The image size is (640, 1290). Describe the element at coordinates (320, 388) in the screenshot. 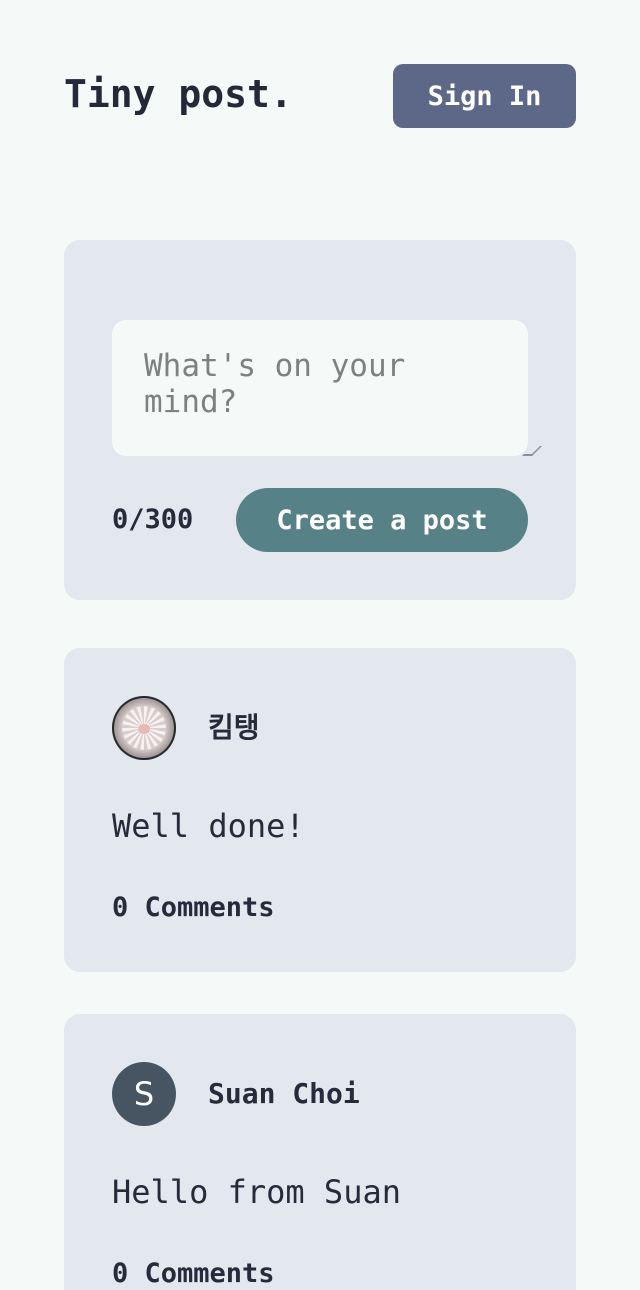

I see `post-textarea: What's on your mind?` at that location.